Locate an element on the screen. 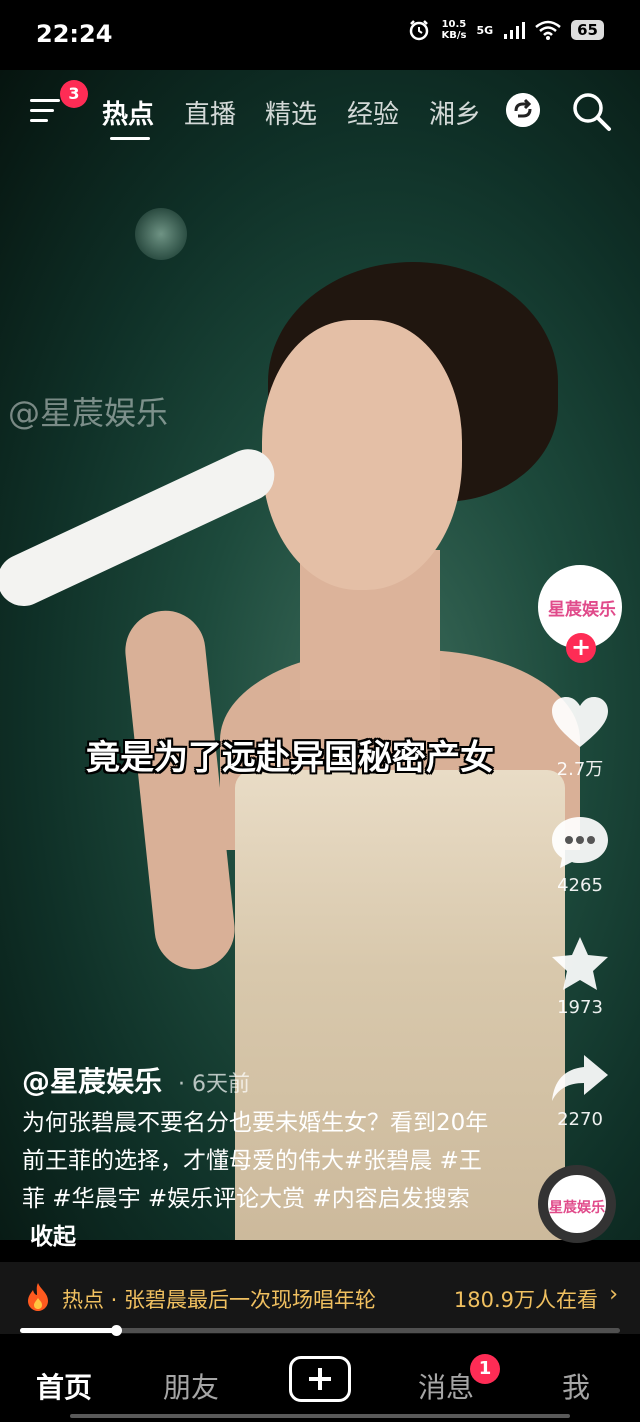 The image size is (640, 1422). singer-face is located at coordinates (362, 455).